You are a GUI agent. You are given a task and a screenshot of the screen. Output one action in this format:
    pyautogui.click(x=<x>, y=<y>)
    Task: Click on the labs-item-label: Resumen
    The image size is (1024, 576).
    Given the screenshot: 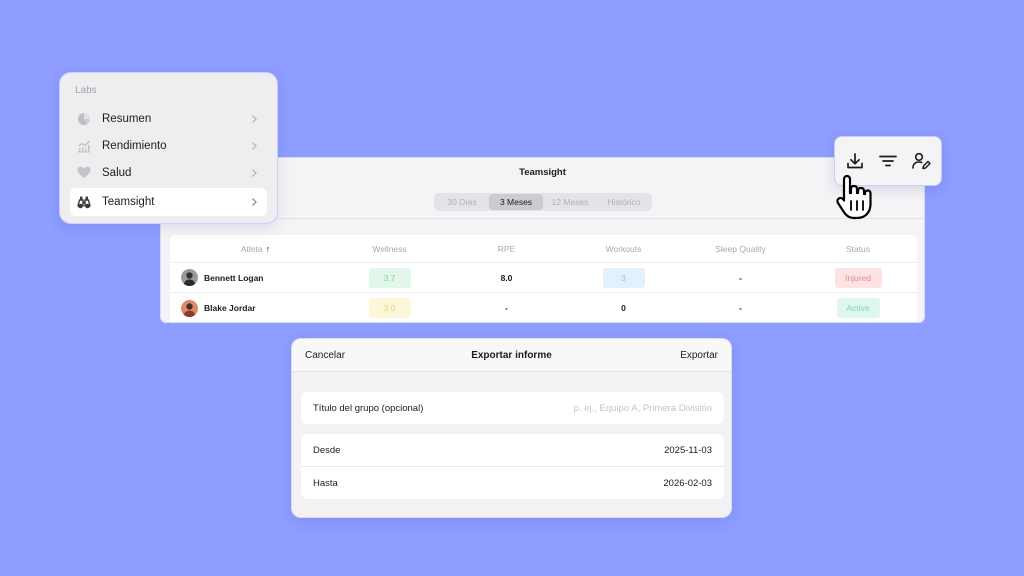 What is the action you would take?
    pyautogui.click(x=127, y=118)
    